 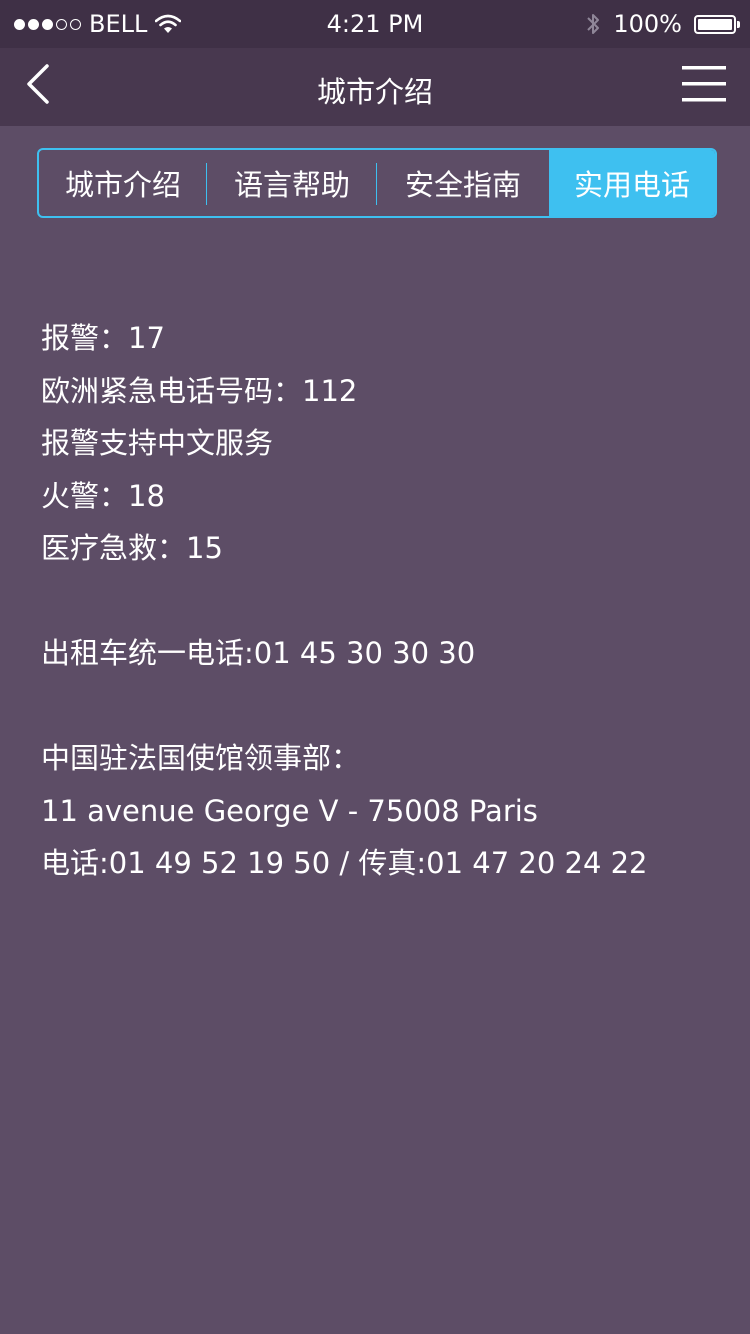 What do you see at coordinates (103, 338) in the screenshot?
I see `police-line: 报警：17` at bounding box center [103, 338].